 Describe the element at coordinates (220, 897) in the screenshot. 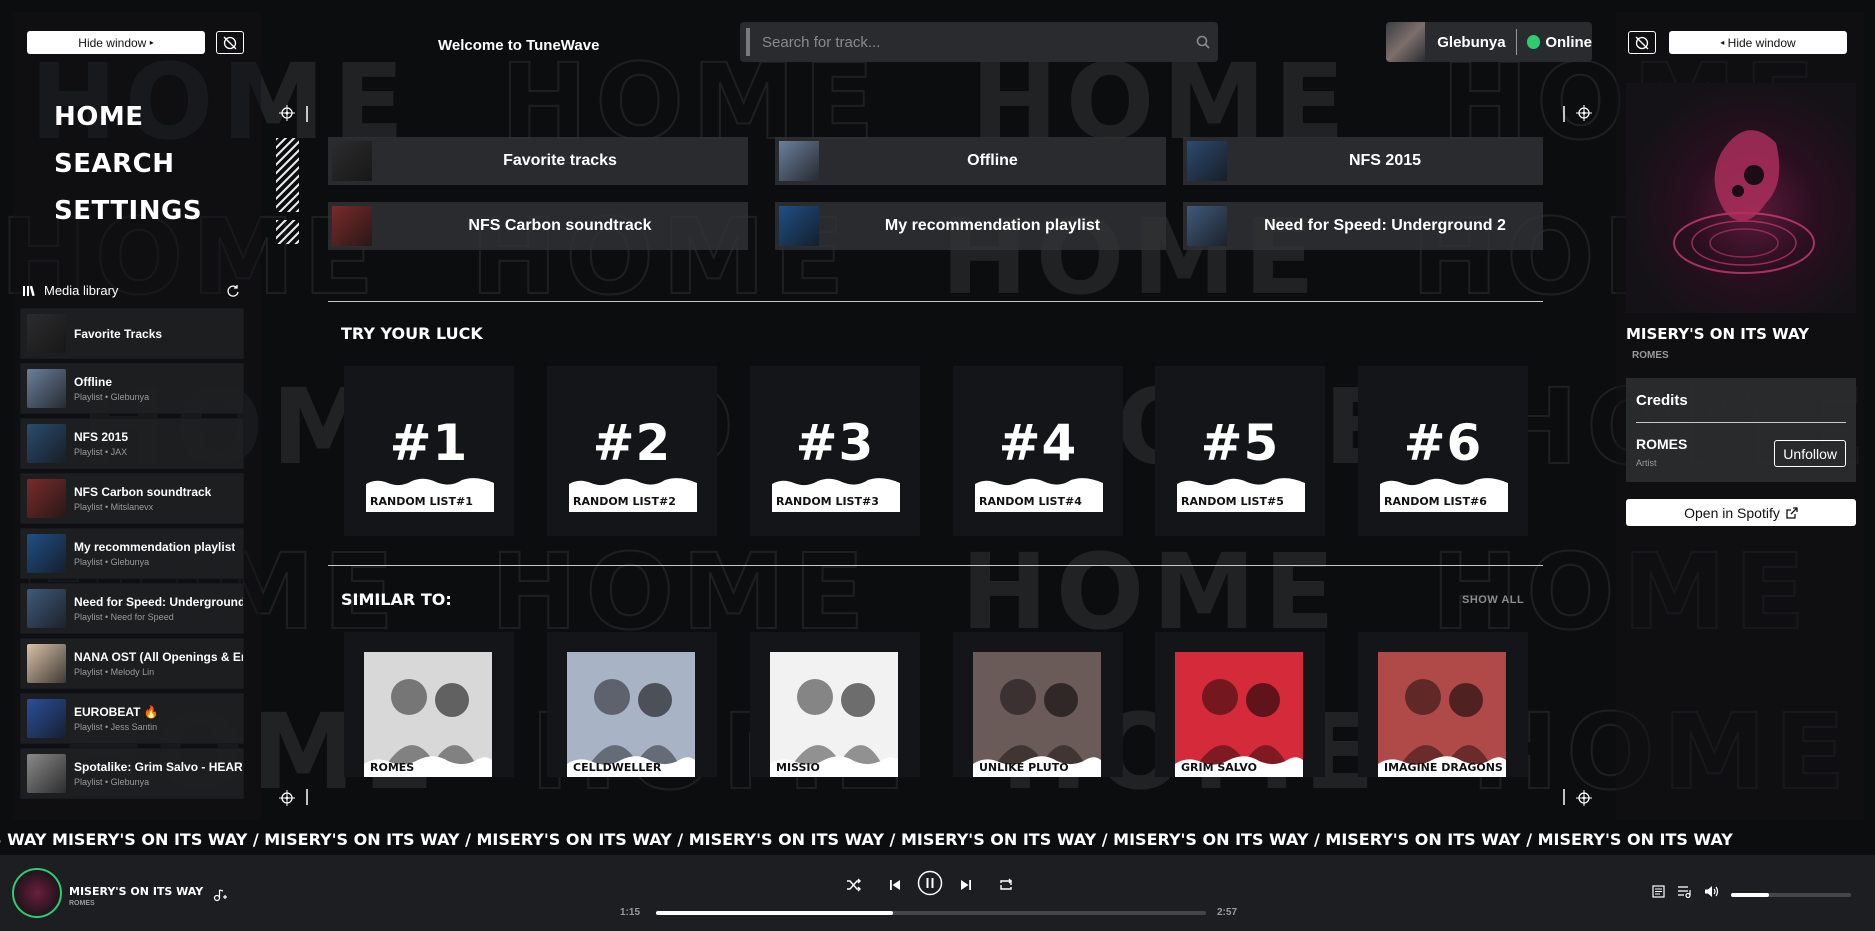

I see `add-to-playlist-icon` at that location.